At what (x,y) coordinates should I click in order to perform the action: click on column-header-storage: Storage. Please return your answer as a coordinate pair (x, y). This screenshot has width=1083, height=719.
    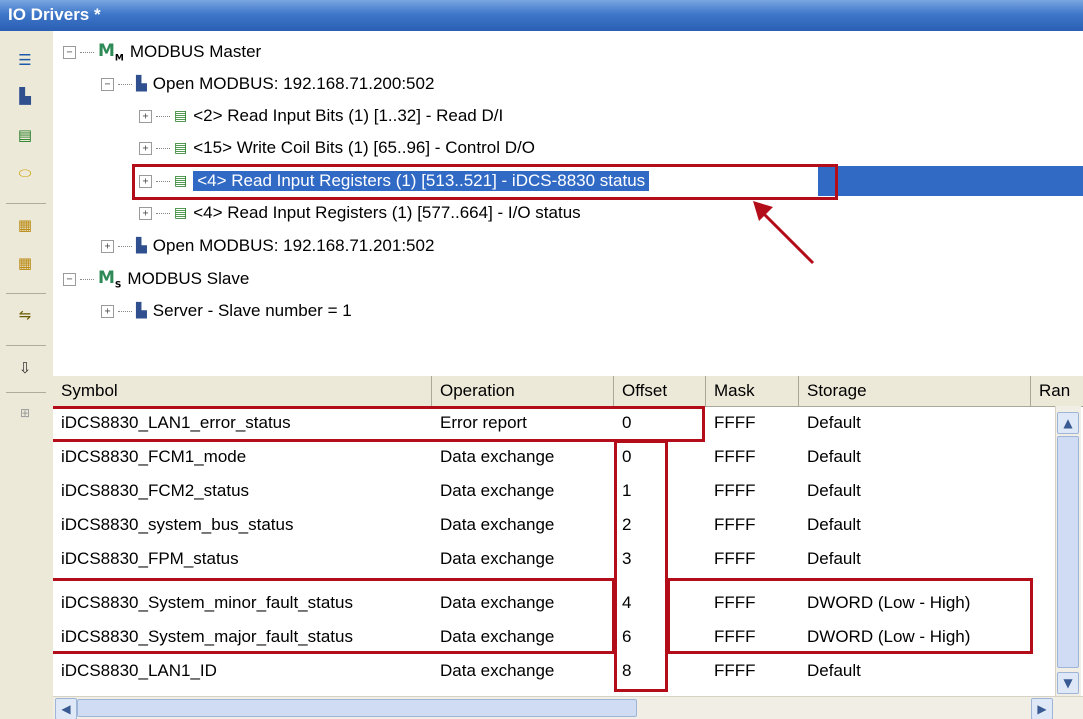
    Looking at the image, I should click on (915, 391).